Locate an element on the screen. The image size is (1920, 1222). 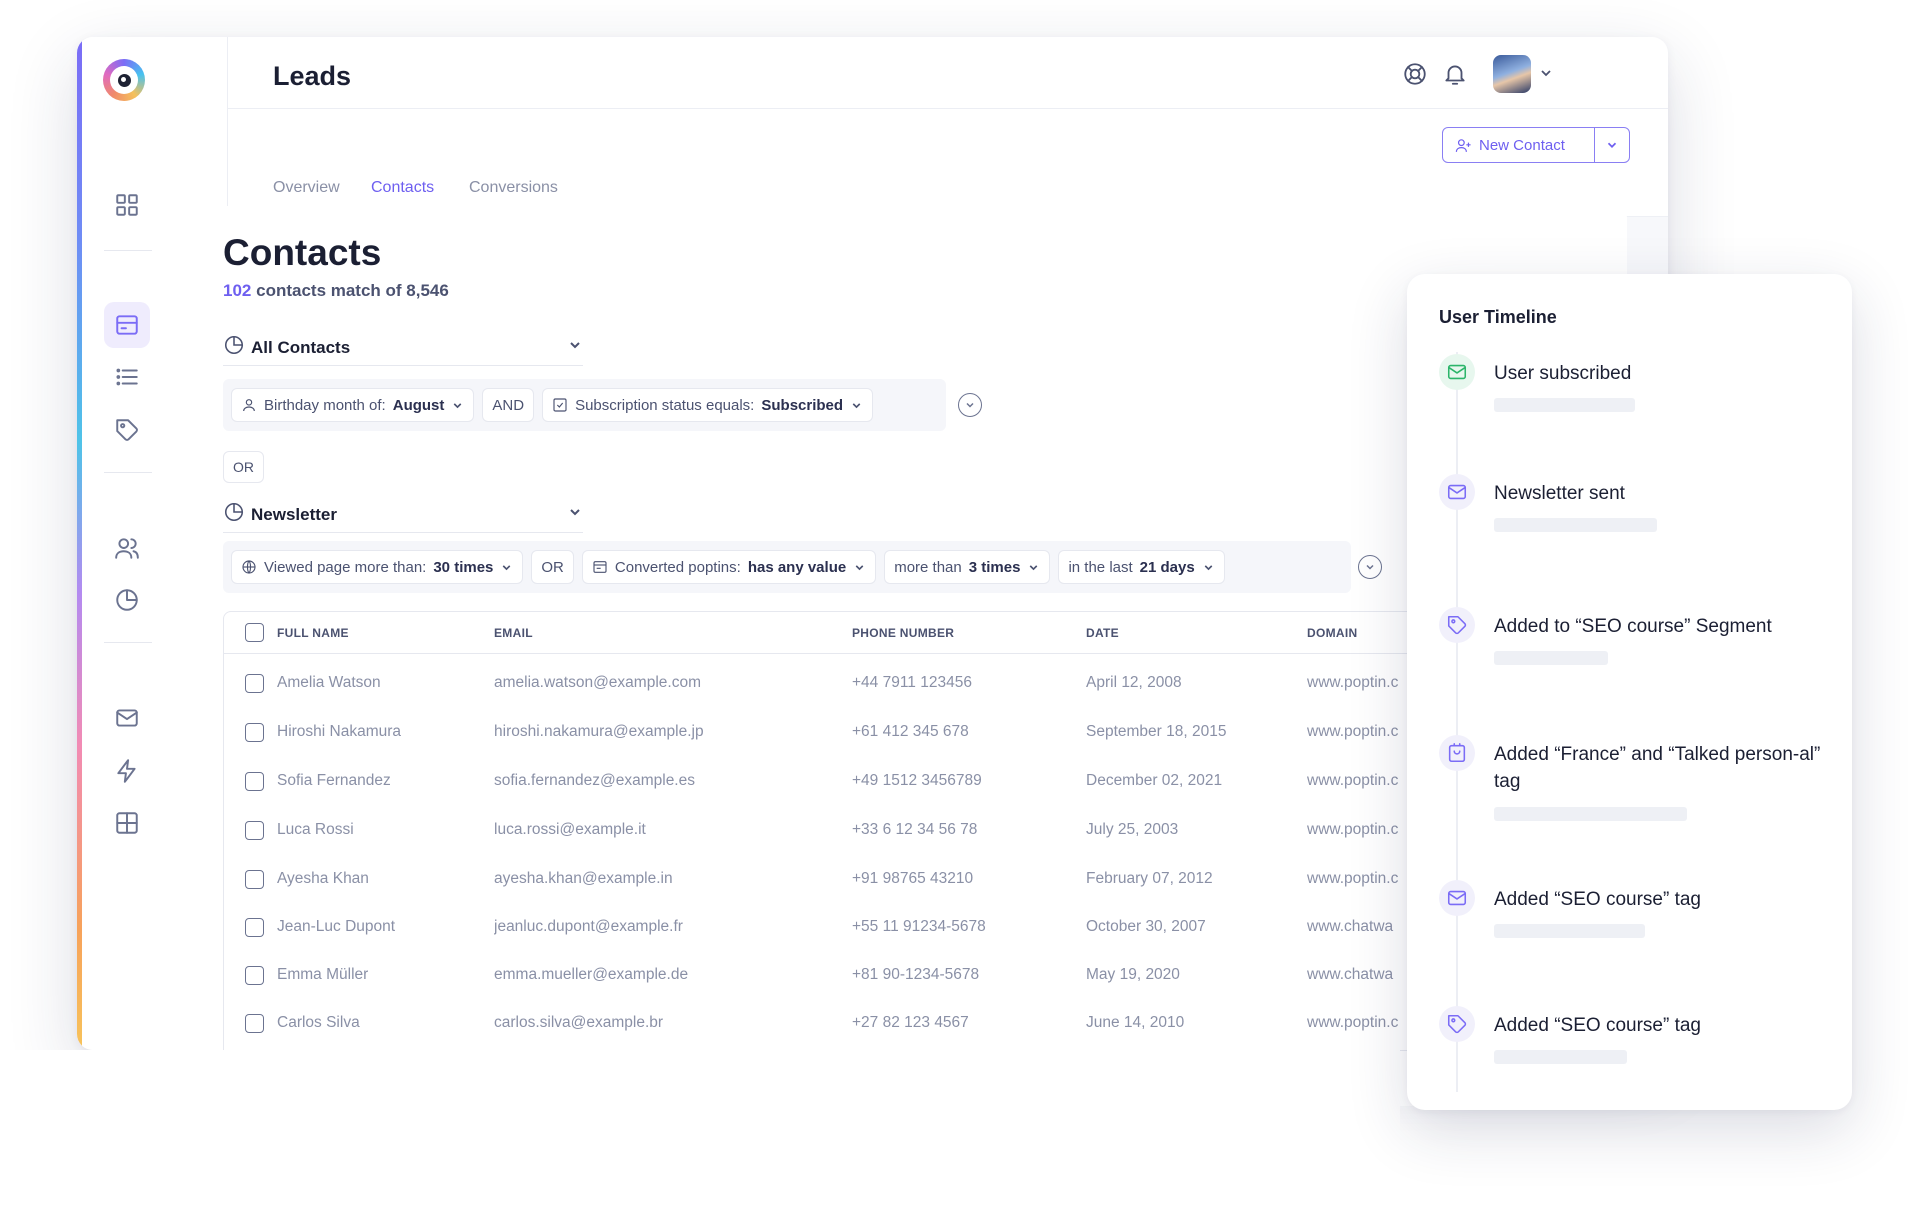
filter-prefix: Viewed page more than: is located at coordinates (345, 567).